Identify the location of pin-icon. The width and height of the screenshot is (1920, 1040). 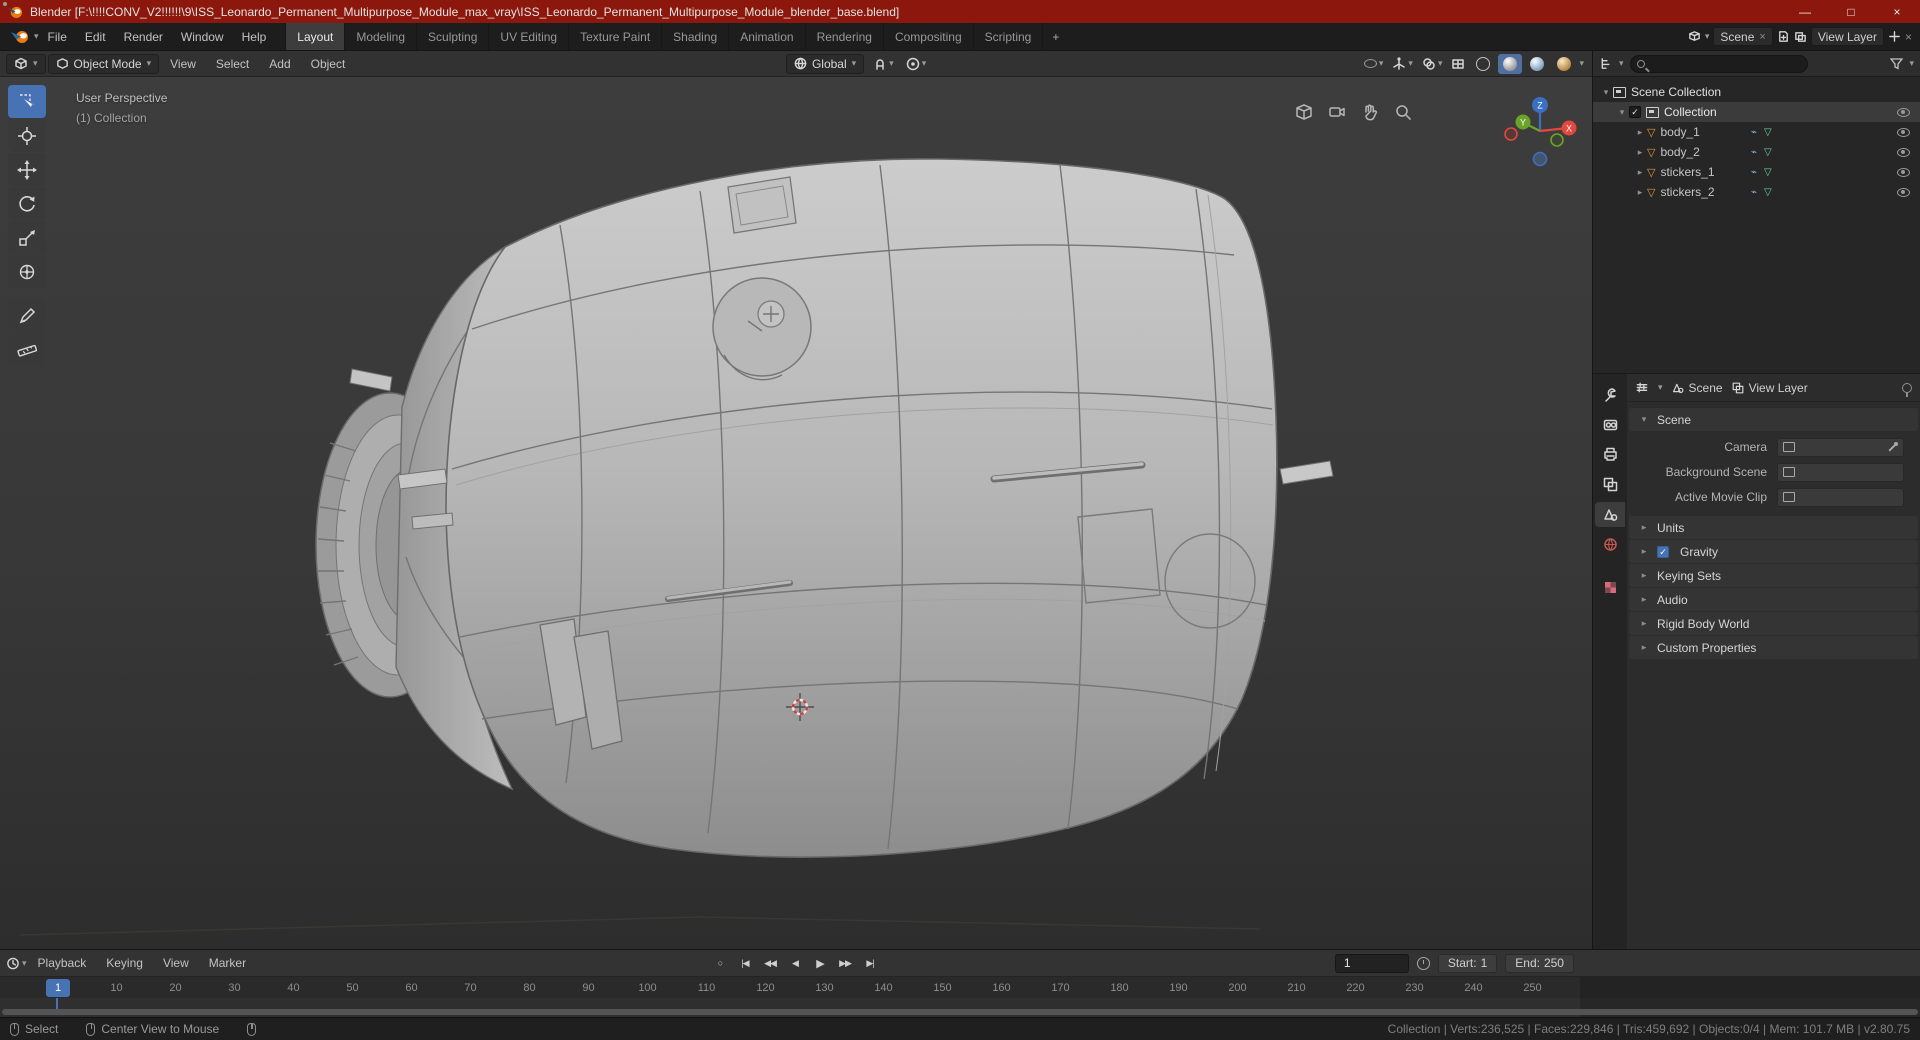
(1907, 389).